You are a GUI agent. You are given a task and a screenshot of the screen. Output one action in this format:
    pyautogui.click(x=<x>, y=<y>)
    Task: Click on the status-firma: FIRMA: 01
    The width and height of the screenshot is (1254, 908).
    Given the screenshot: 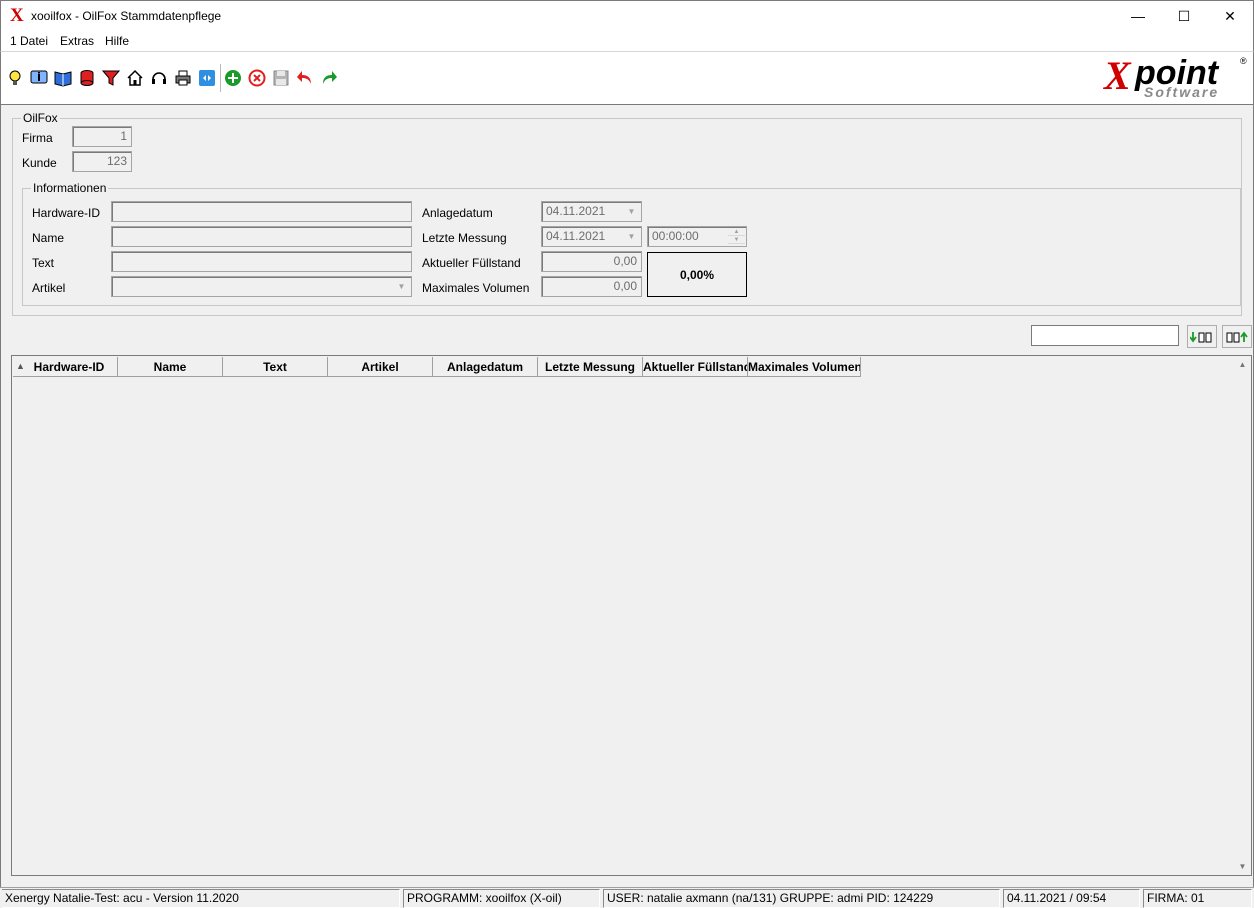 What is the action you would take?
    pyautogui.click(x=1197, y=898)
    